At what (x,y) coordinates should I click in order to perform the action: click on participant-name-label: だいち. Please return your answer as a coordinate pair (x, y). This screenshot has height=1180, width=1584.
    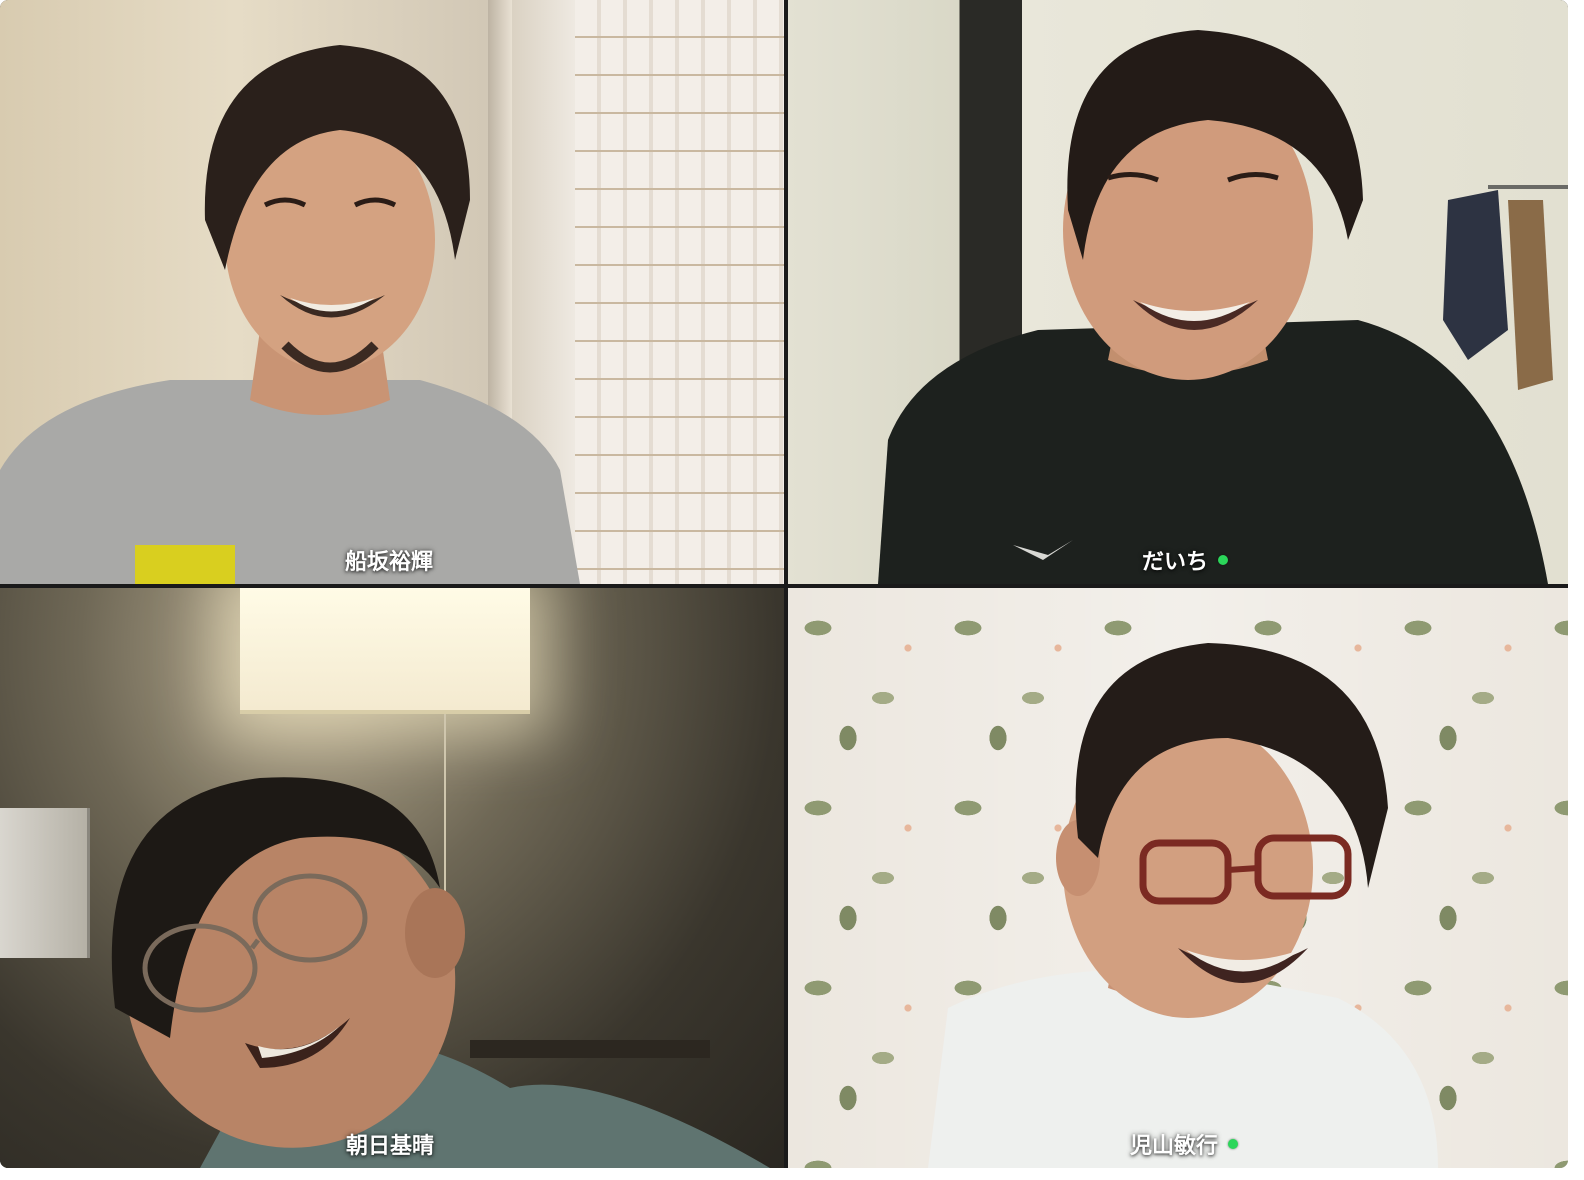
    Looking at the image, I should click on (1185, 560).